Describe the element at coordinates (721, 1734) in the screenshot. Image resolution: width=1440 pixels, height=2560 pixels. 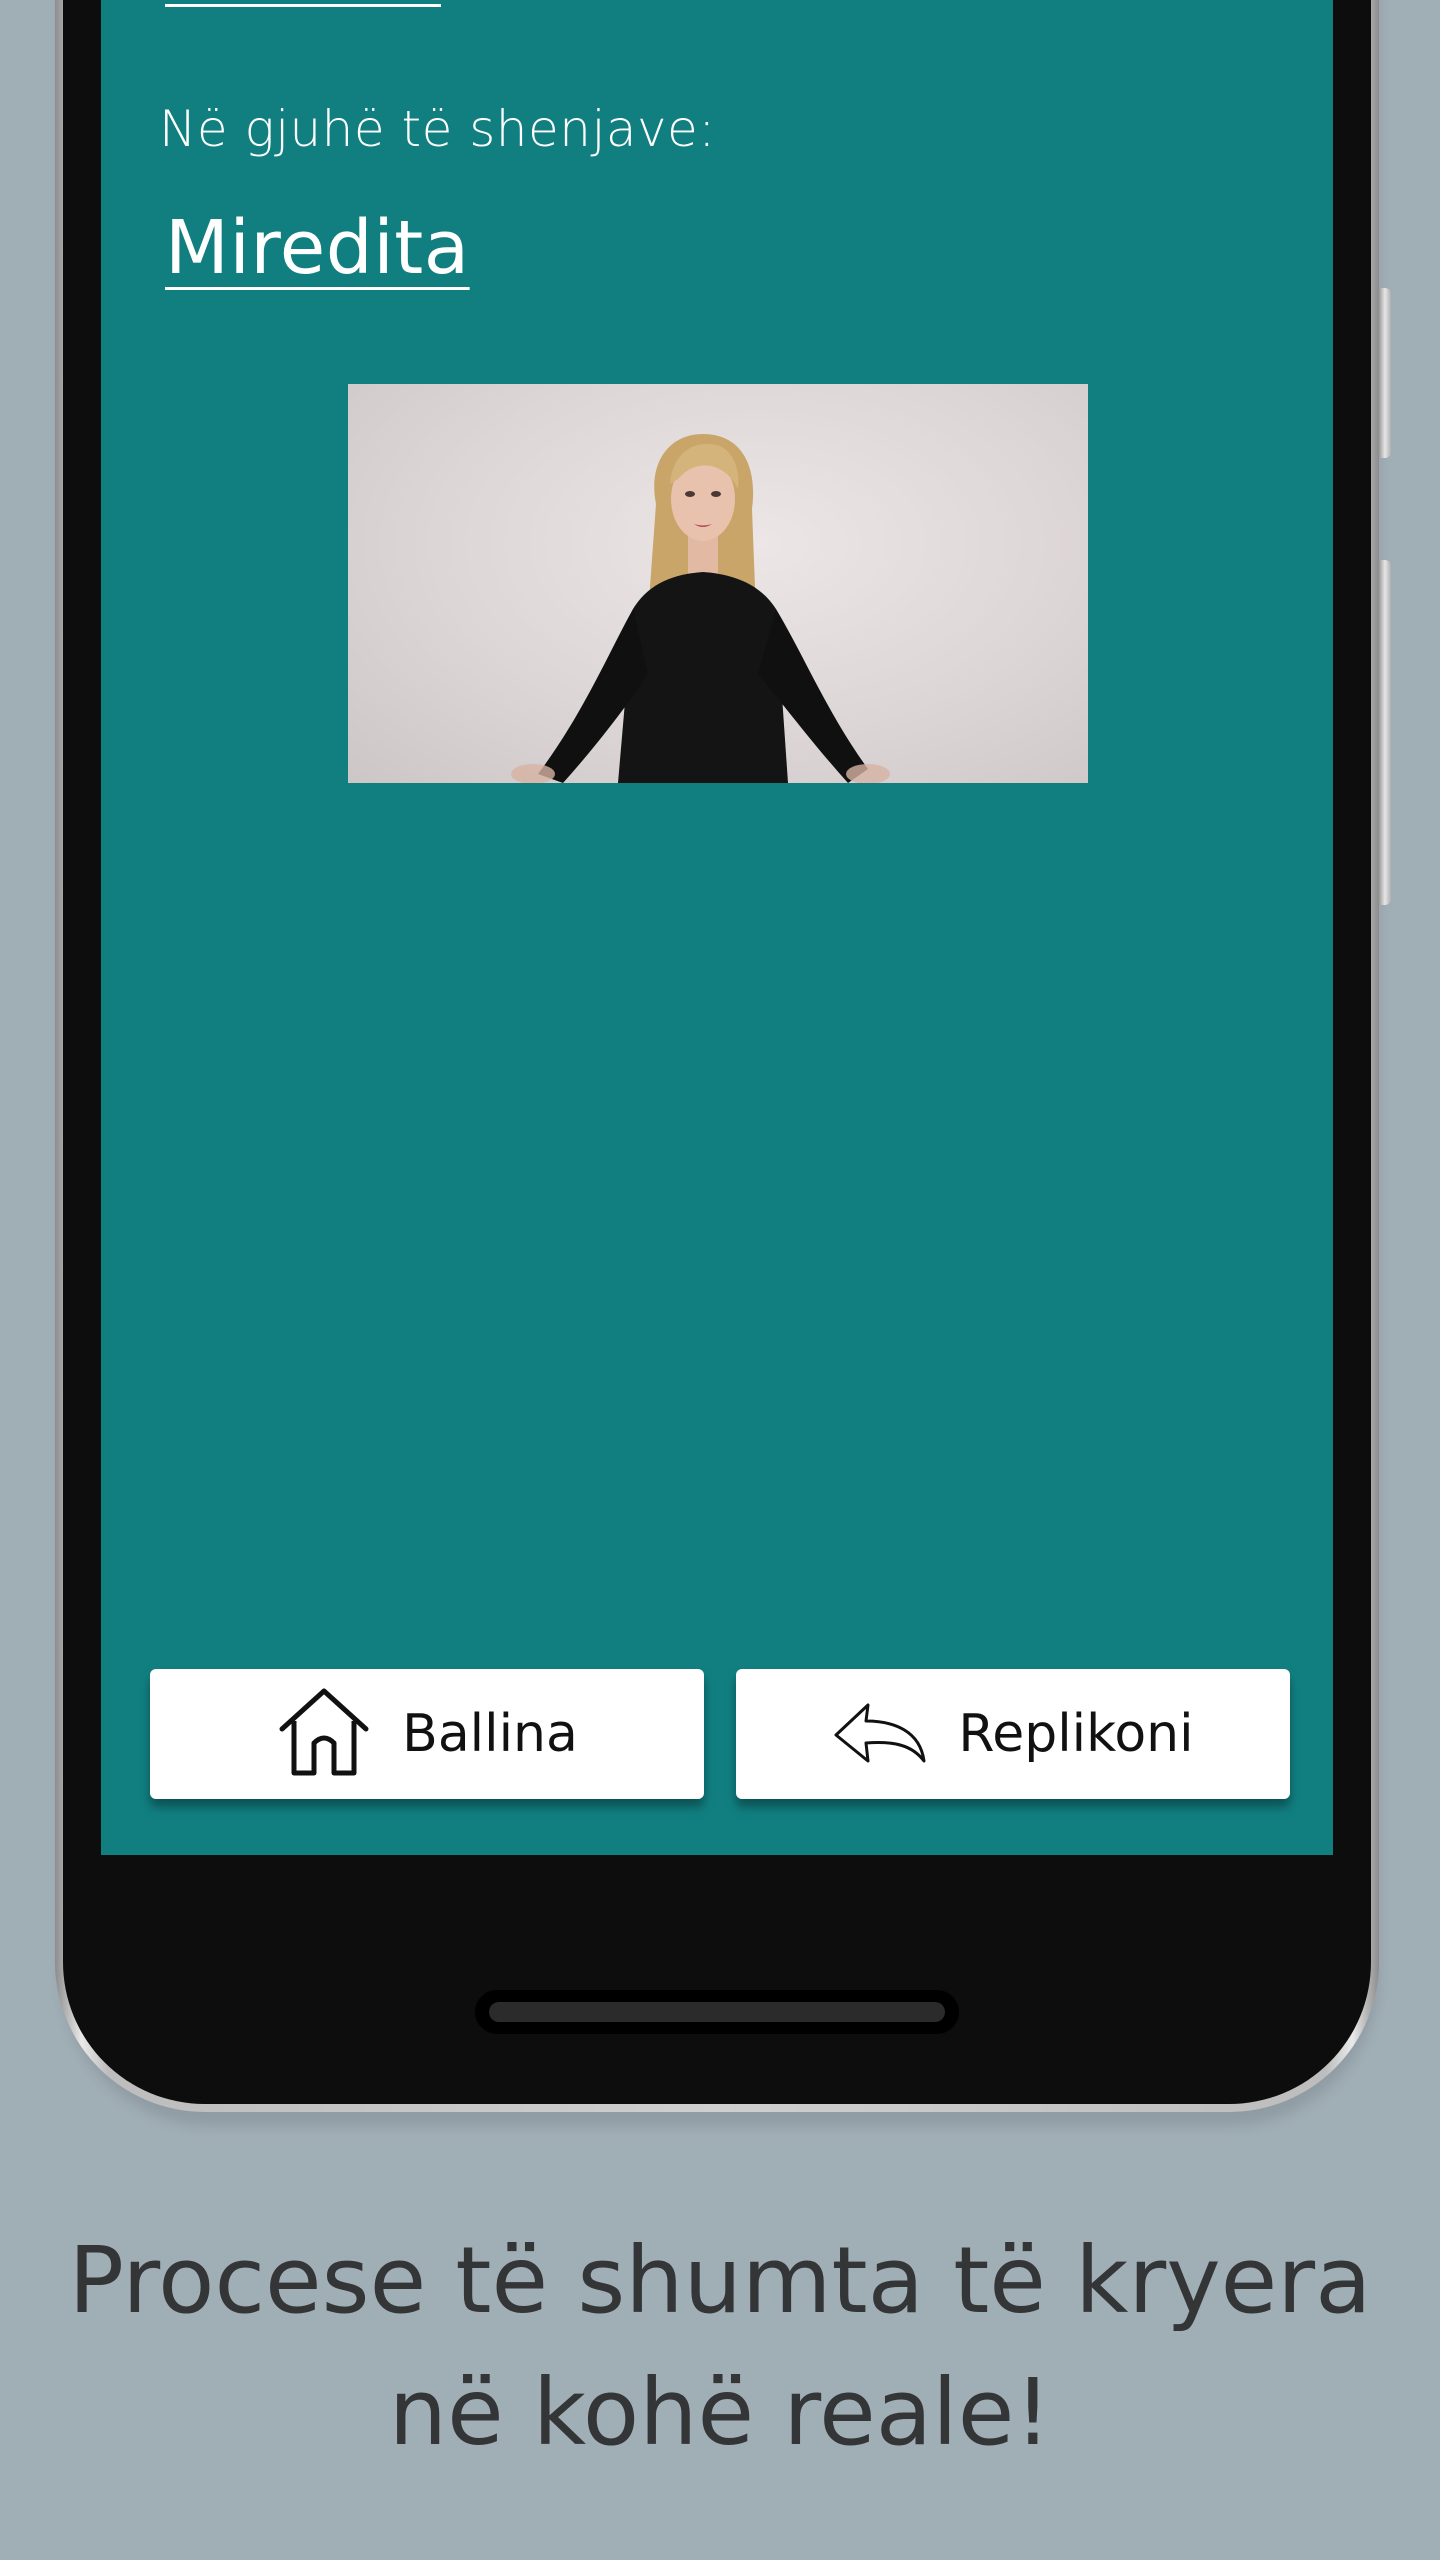
I see `bottom-button-bar: Ballina Replikoni` at that location.